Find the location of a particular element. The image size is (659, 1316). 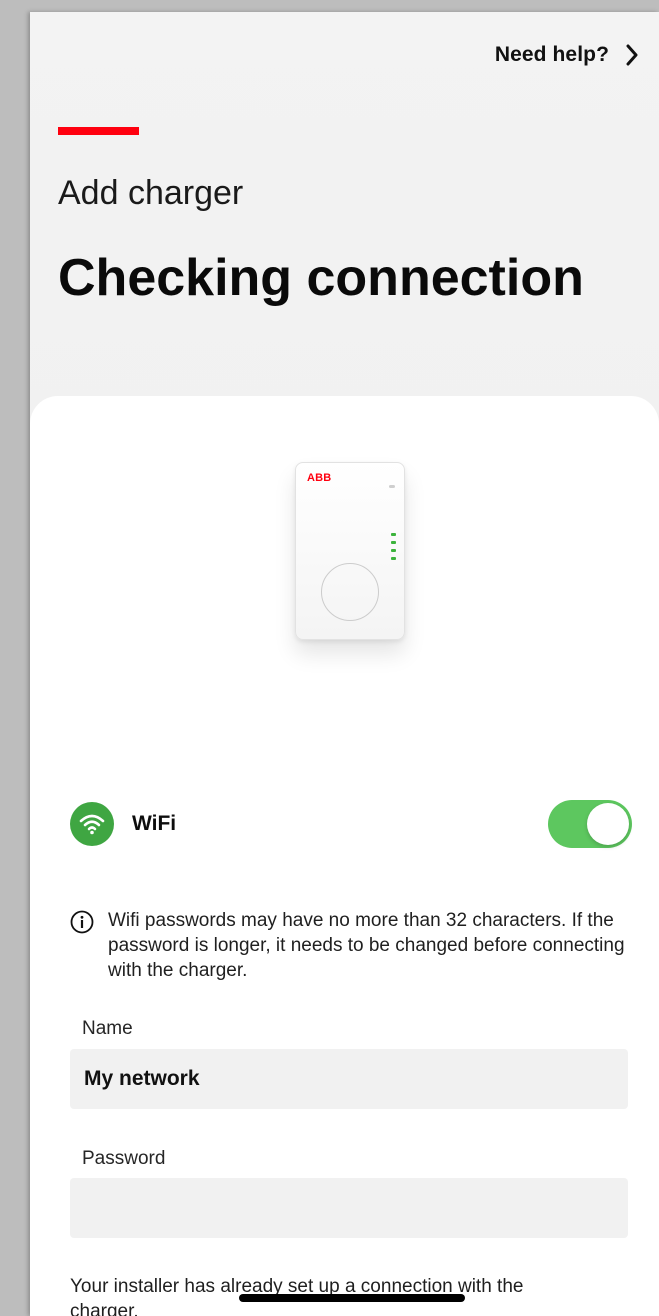

page-subtitle: Add charger is located at coordinates (151, 193).